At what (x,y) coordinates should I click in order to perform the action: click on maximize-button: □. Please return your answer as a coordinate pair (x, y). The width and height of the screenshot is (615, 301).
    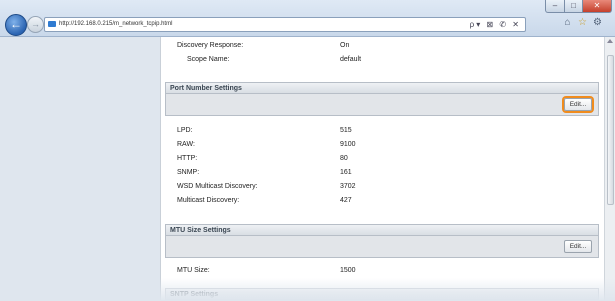
    Looking at the image, I should click on (573, 6).